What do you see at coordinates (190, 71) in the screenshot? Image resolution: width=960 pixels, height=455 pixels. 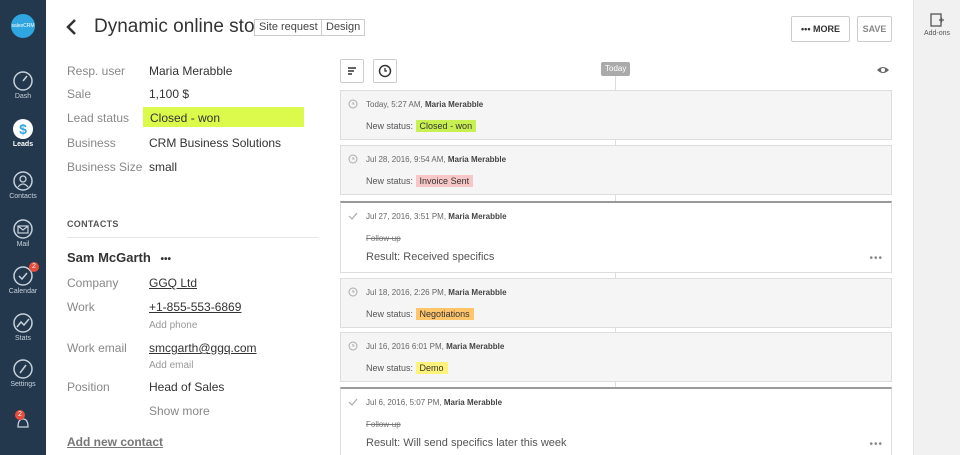 I see `field-value-resp-user: Maria Merabble` at bounding box center [190, 71].